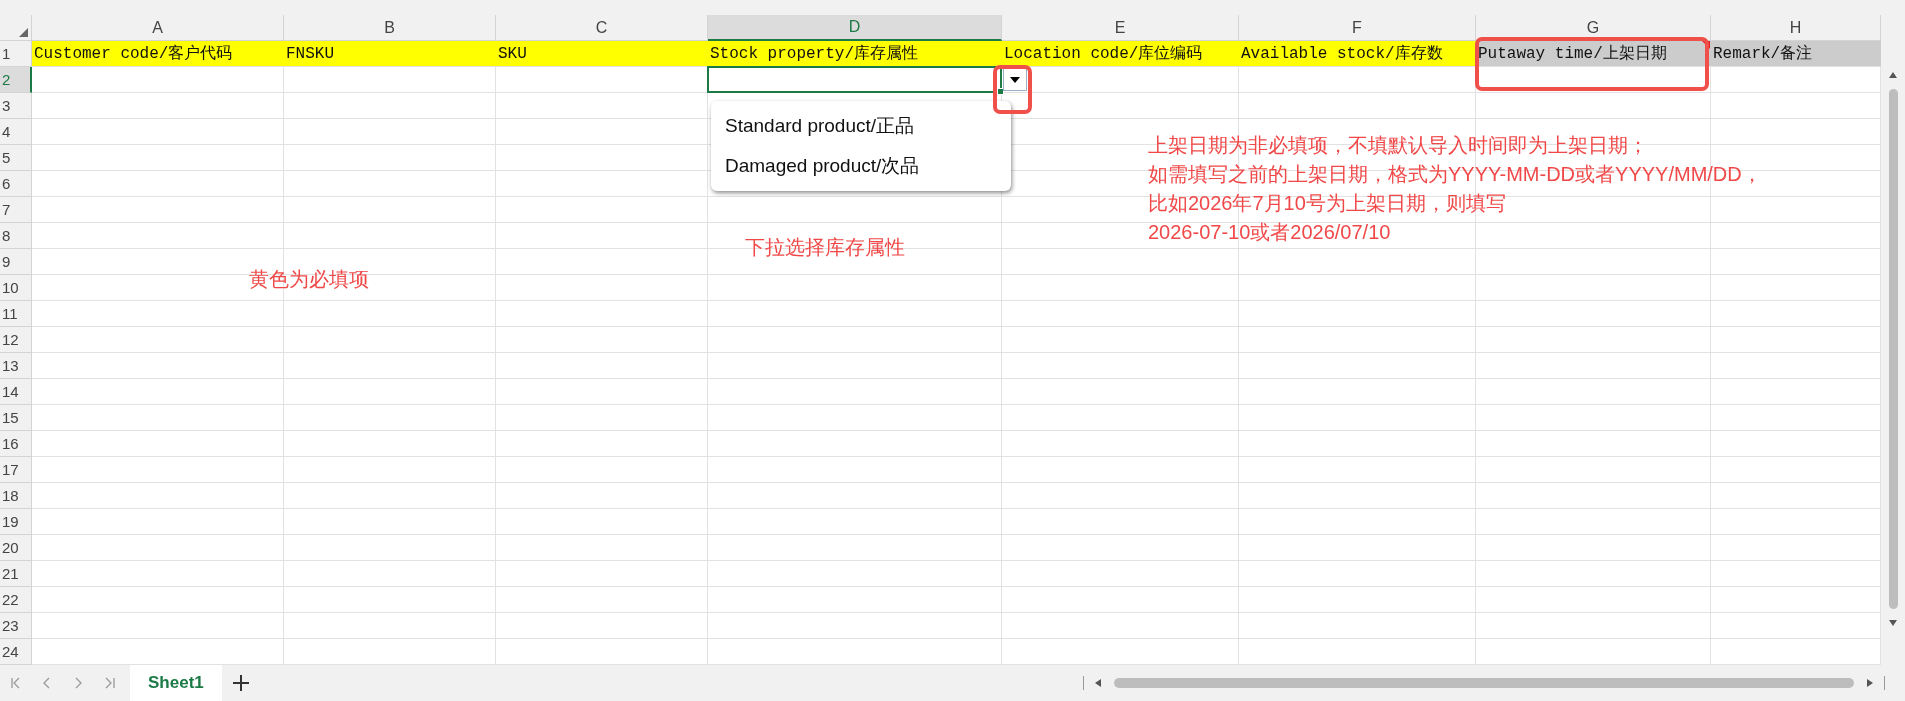 The width and height of the screenshot is (1905, 701). What do you see at coordinates (16, 652) in the screenshot?
I see `row-header: 24` at bounding box center [16, 652].